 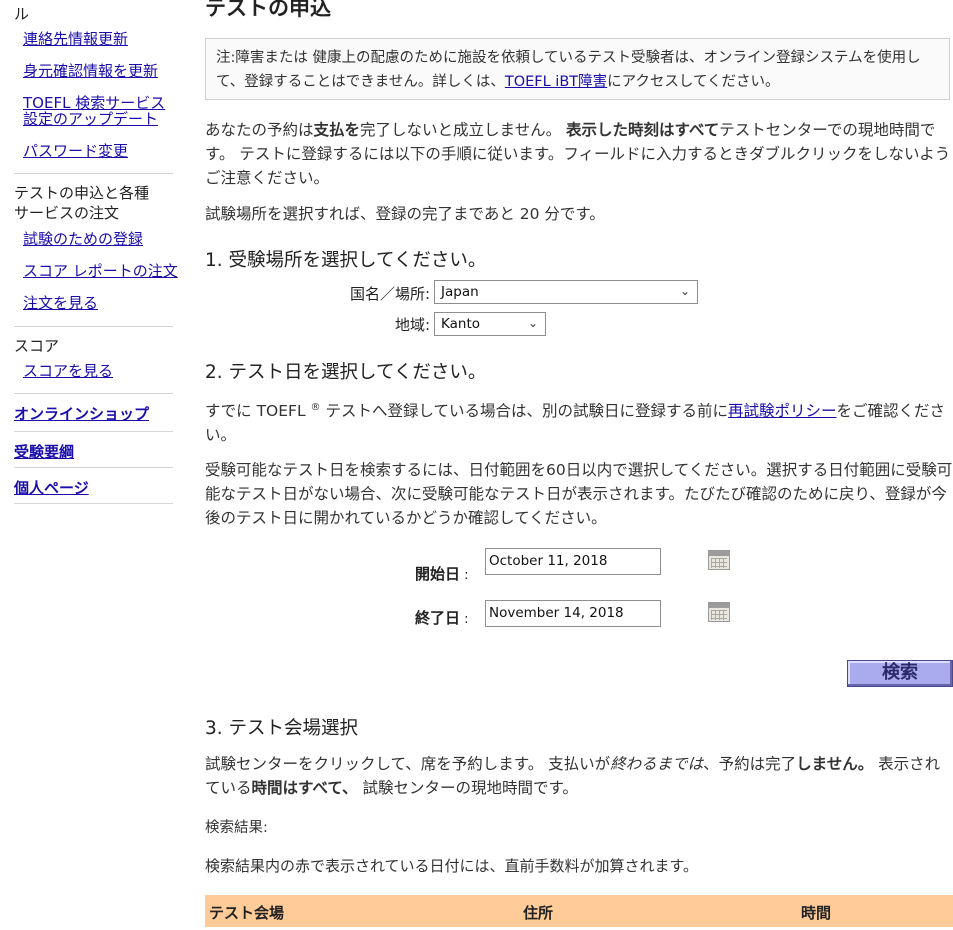 What do you see at coordinates (346, 260) in the screenshot?
I see `step1-heading: 1. 受験場所を選択してください。` at bounding box center [346, 260].